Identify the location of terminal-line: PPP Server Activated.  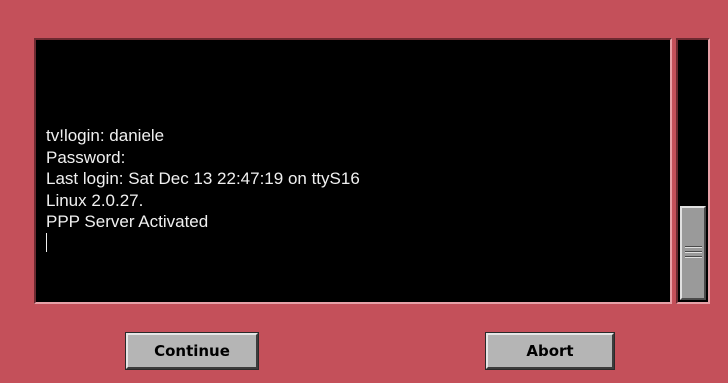
(127, 221).